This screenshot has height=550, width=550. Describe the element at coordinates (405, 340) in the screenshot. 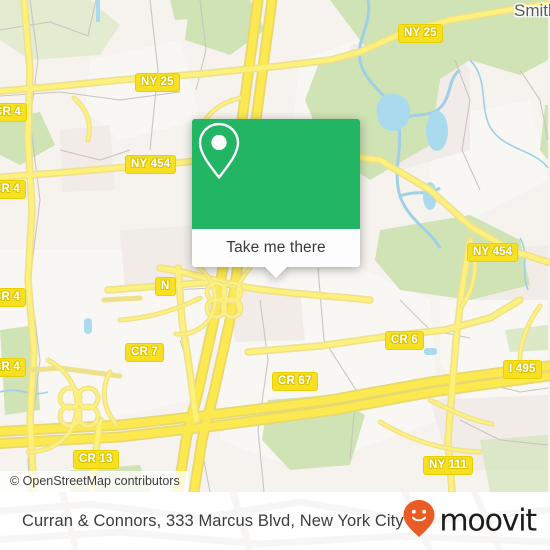

I see `highway-shield: CR 6` at that location.